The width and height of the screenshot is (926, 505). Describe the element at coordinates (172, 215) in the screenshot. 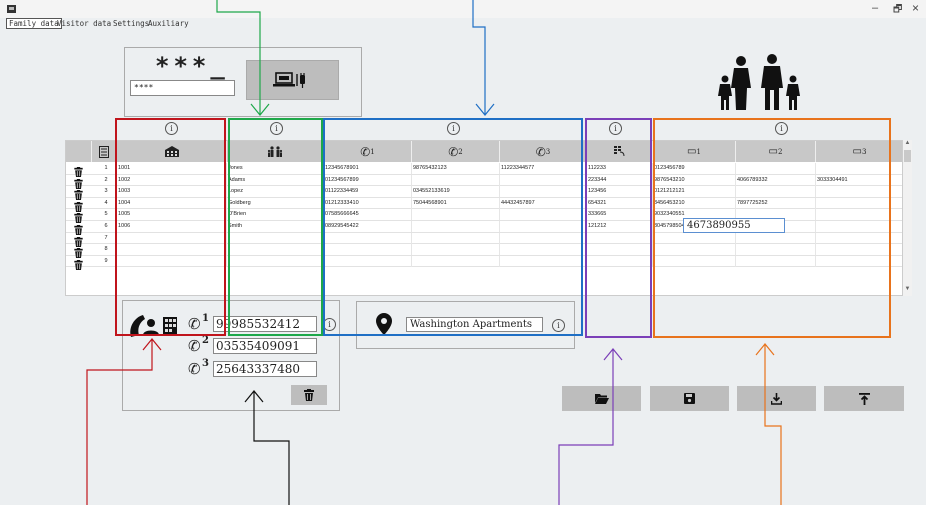

I see `cell-id: 1005` at that location.